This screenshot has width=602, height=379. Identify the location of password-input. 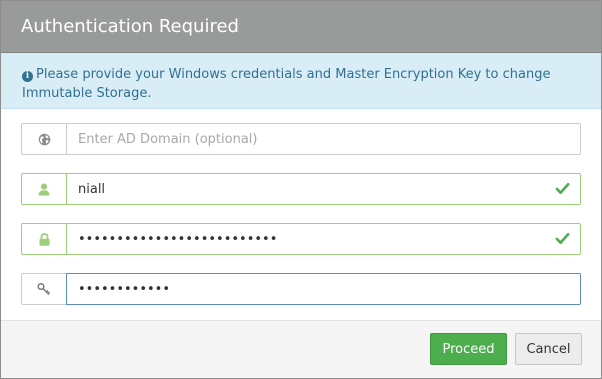
(323, 239).